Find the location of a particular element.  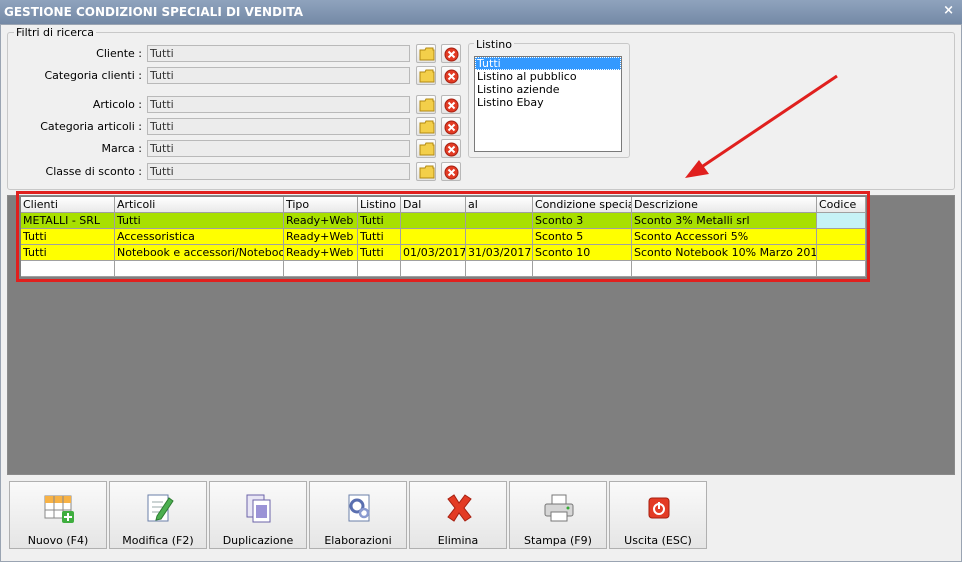

categoria-clienti-browse-button is located at coordinates (426, 75).